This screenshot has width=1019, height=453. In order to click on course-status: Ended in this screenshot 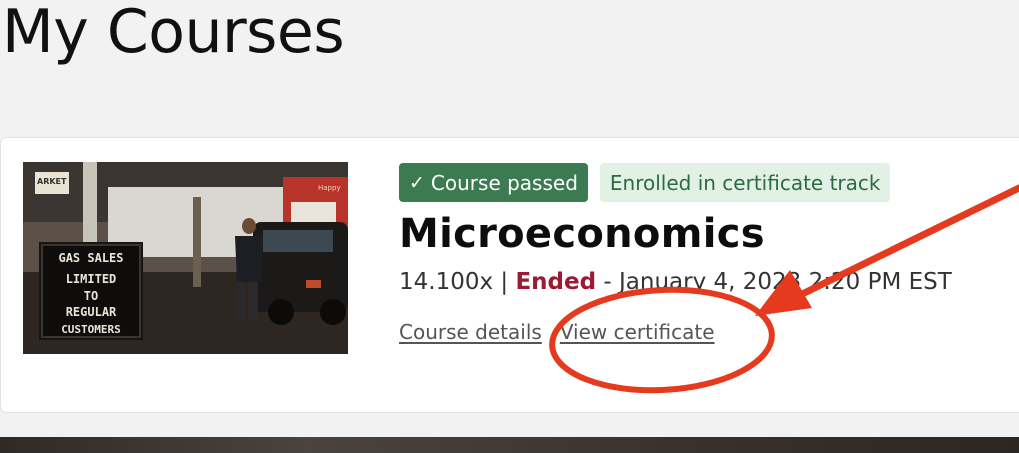, I will do `click(556, 282)`.